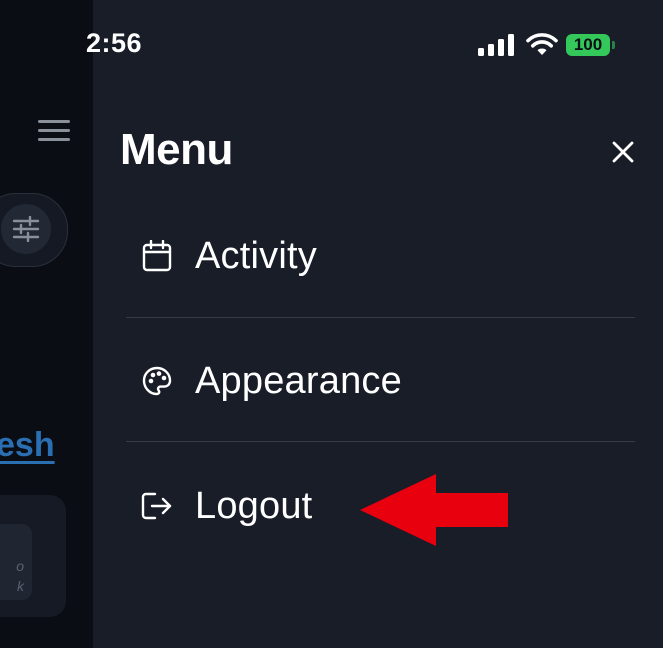  What do you see at coordinates (590, 45) in the screenshot?
I see `battery-indicator: 100` at bounding box center [590, 45].